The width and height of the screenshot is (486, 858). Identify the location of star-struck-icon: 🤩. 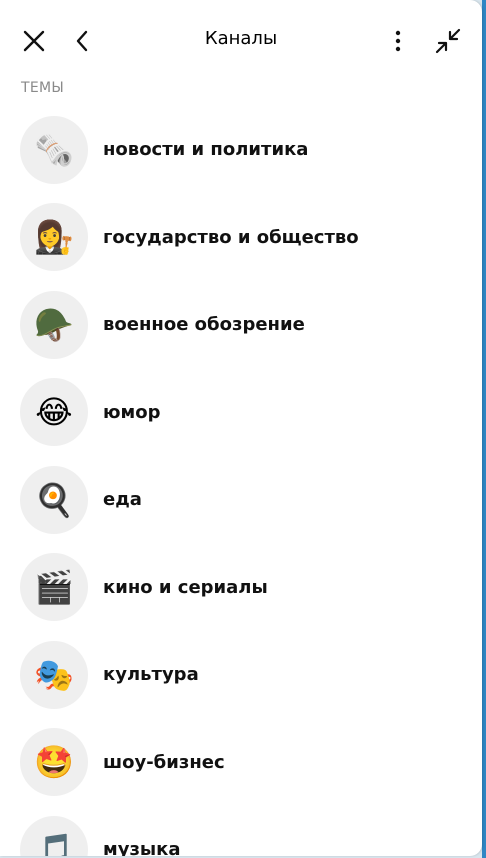
(54, 762).